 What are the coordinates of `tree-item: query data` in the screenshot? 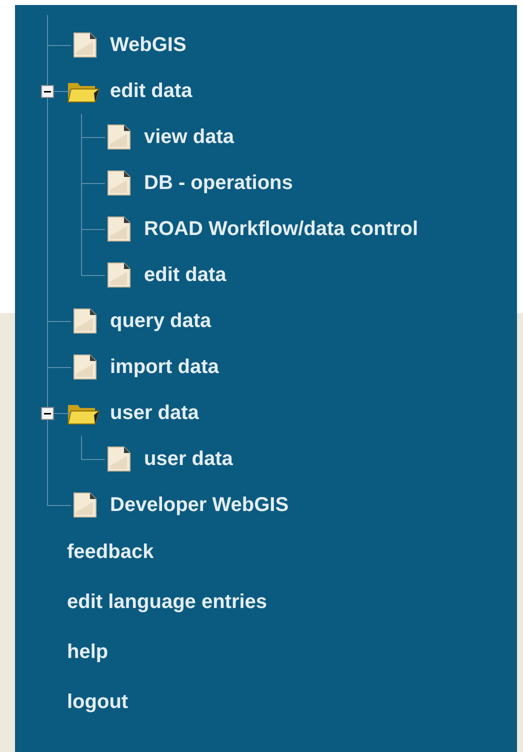 It's located at (161, 321).